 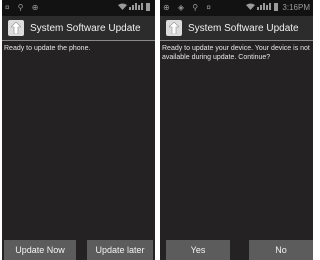 I want to click on status-bar: ⊕ ◈ ⚲ ¤ 3:16PM, so click(x=236, y=8).